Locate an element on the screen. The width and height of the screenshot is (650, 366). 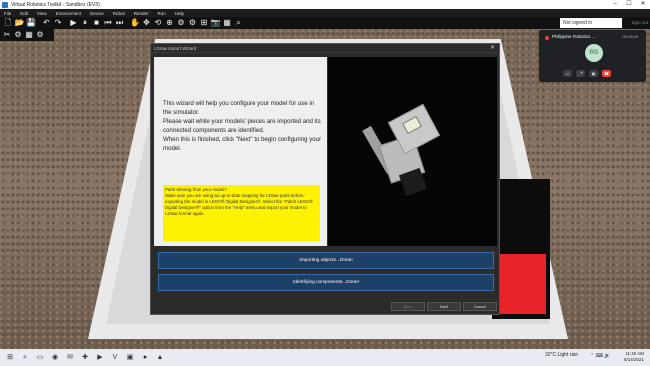
stop-icon: ■ is located at coordinates (97, 23).